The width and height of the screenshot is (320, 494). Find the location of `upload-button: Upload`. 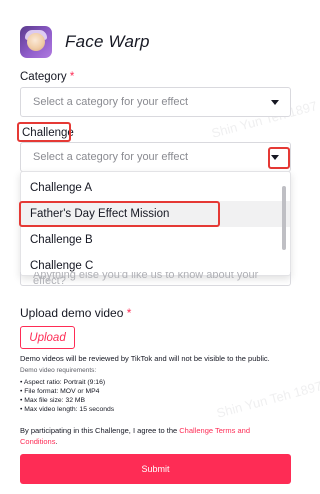

upload-button: Upload is located at coordinates (47, 337).